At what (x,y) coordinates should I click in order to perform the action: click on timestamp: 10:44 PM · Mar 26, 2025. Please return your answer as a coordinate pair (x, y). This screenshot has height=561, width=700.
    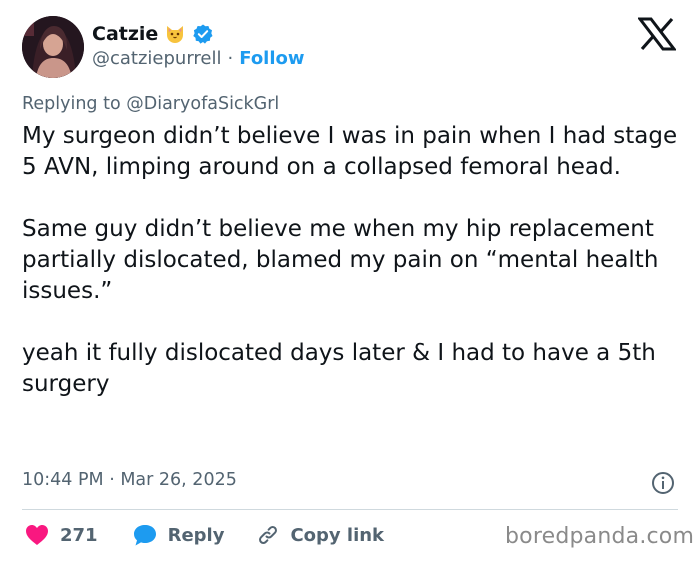
    Looking at the image, I should click on (129, 480).